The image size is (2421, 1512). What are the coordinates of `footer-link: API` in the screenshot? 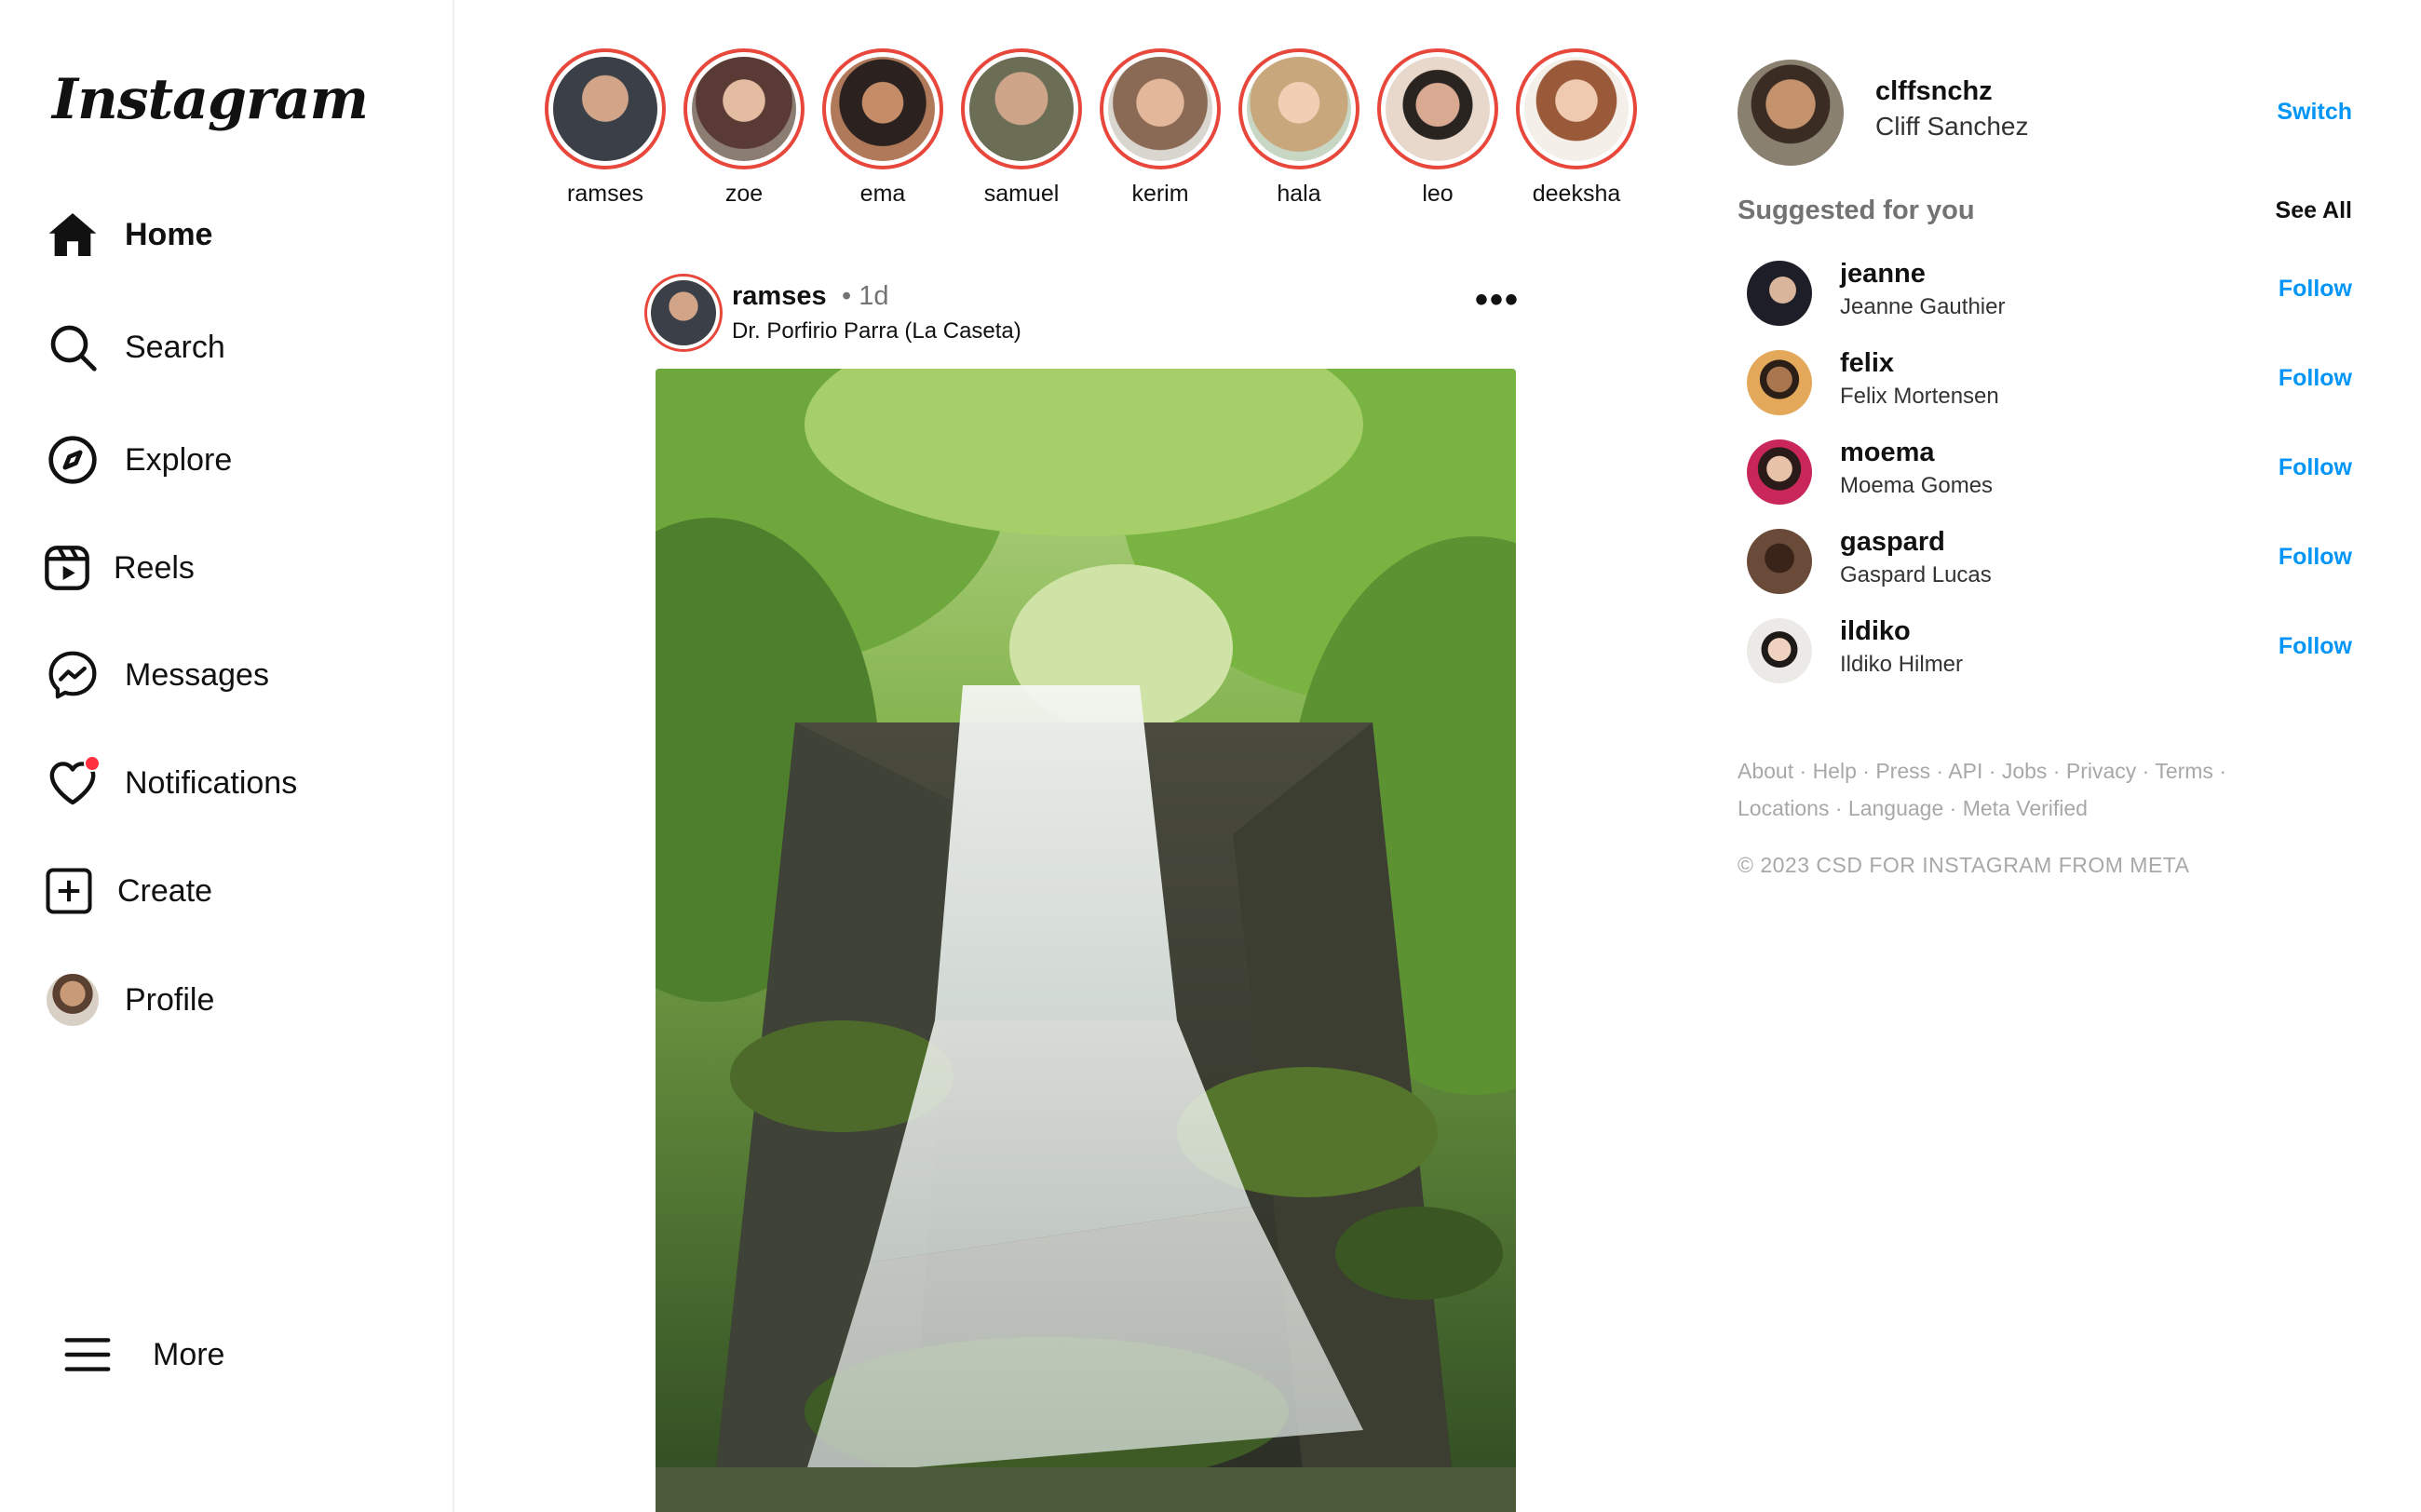 It's located at (1965, 771).